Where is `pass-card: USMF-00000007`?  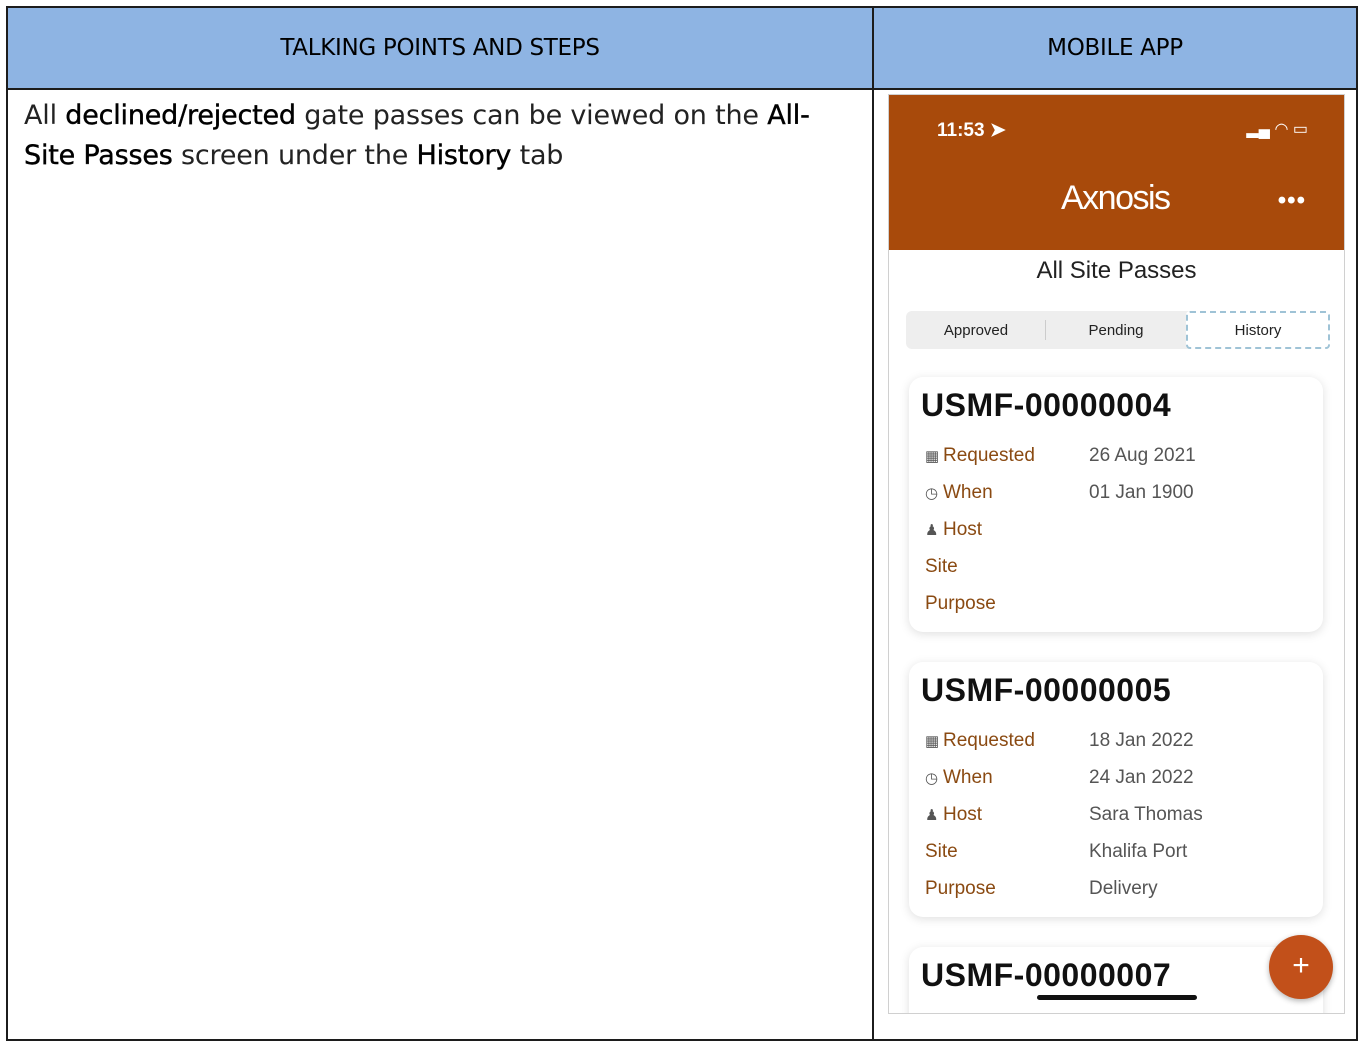
pass-card: USMF-00000007 is located at coordinates (1116, 980).